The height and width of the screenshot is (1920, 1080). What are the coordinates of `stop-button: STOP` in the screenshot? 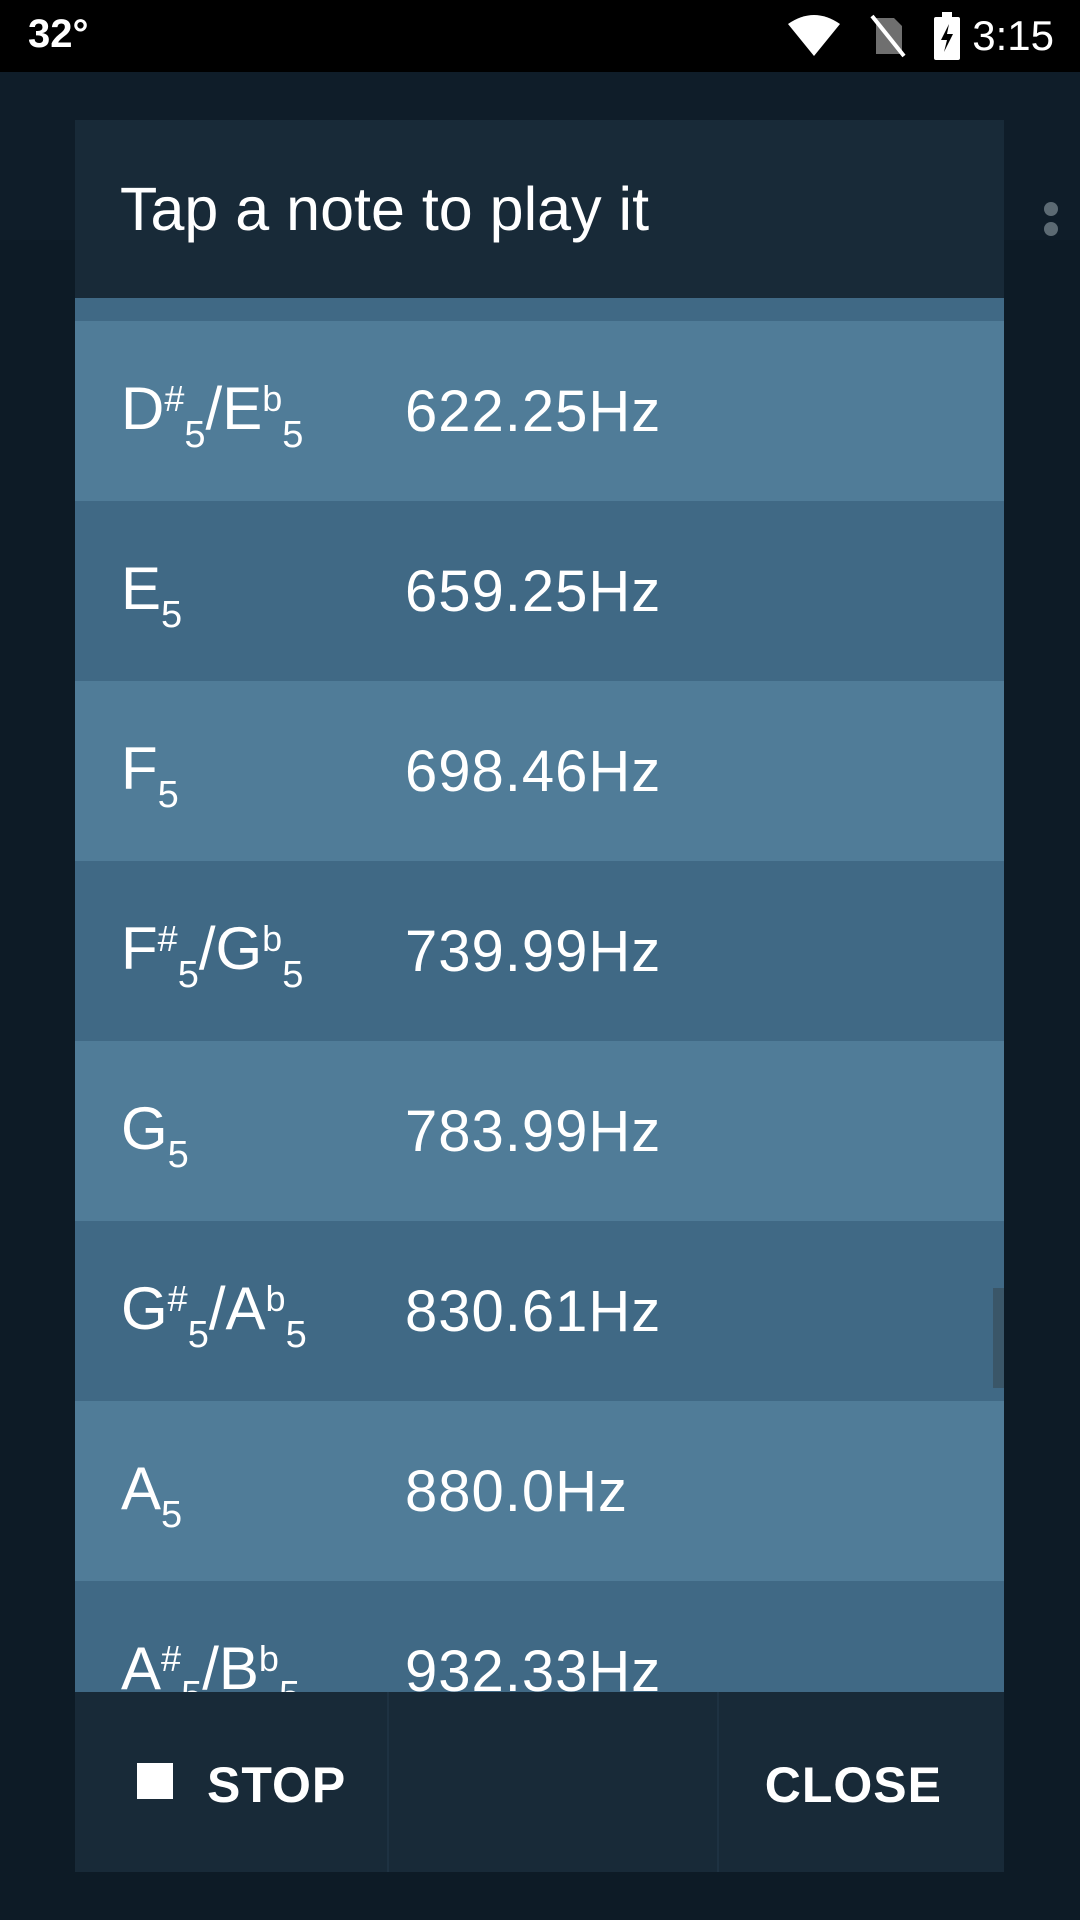 It's located at (232, 1782).